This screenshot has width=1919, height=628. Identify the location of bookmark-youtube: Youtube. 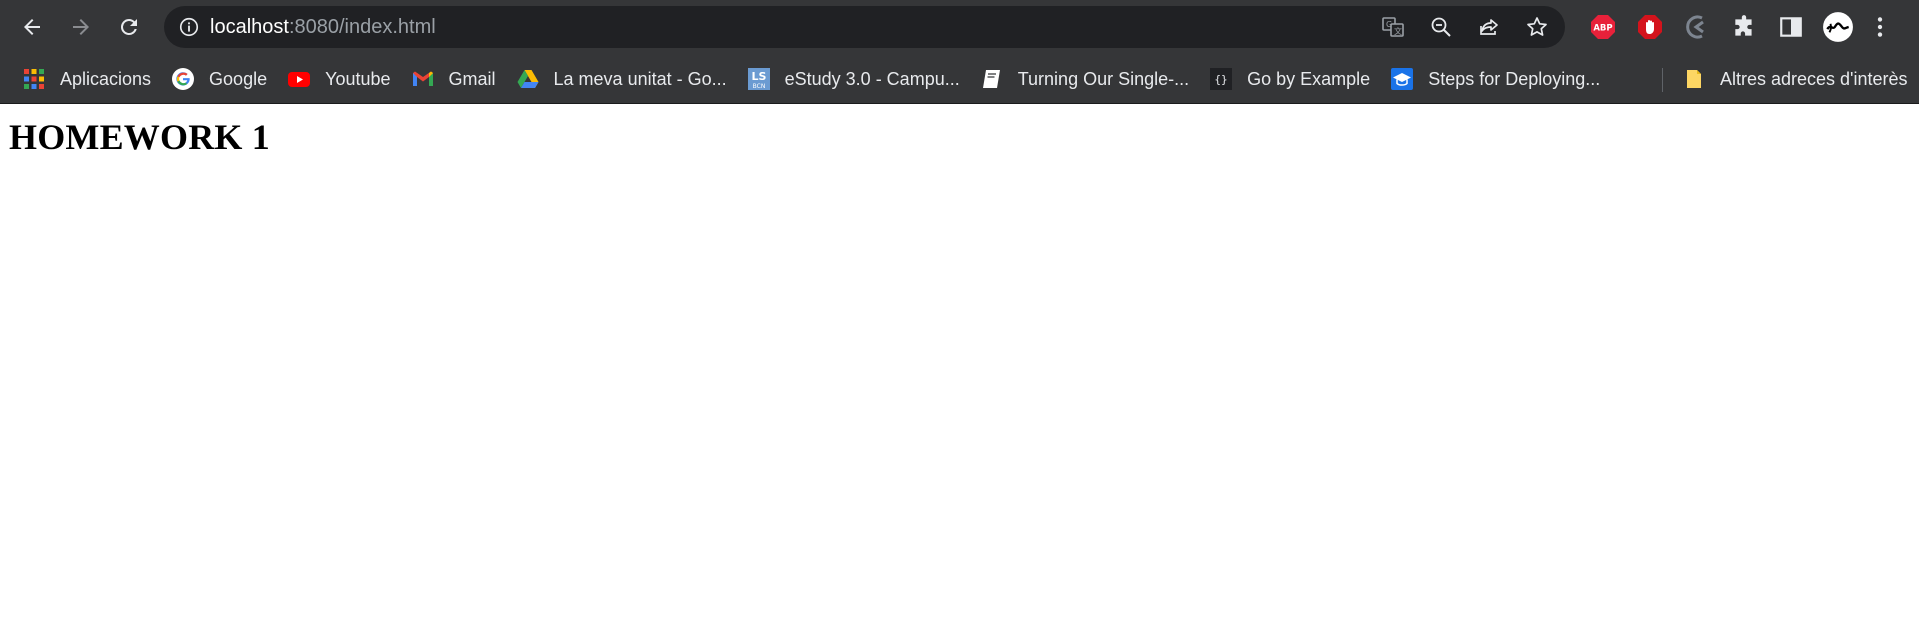
(338, 79).